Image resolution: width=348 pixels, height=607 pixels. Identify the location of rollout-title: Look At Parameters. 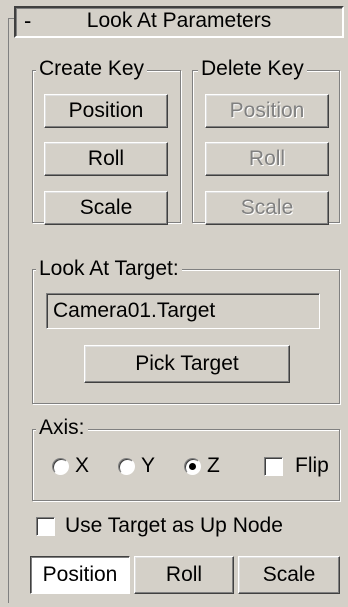
(179, 20).